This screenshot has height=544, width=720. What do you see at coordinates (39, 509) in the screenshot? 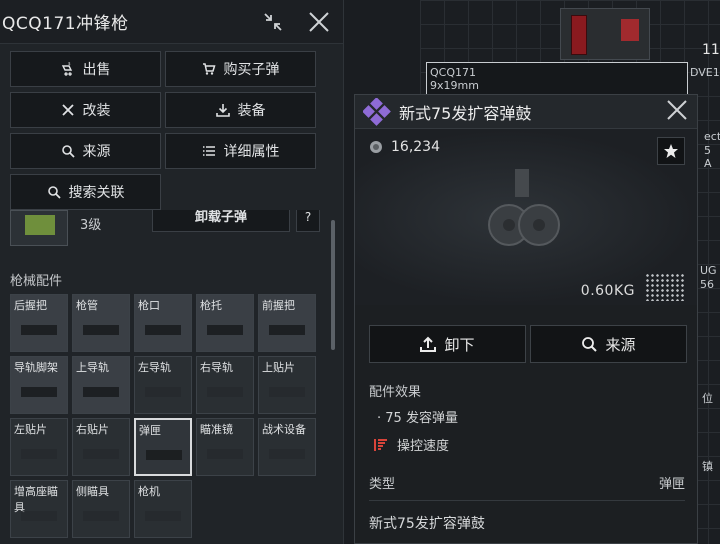
I see `attachment-slot: 增高座瞄具` at bounding box center [39, 509].